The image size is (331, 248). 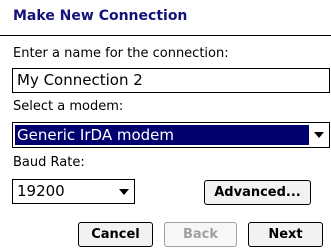 What do you see at coordinates (171, 80) in the screenshot?
I see `connection-name-input: My Connection 2` at bounding box center [171, 80].